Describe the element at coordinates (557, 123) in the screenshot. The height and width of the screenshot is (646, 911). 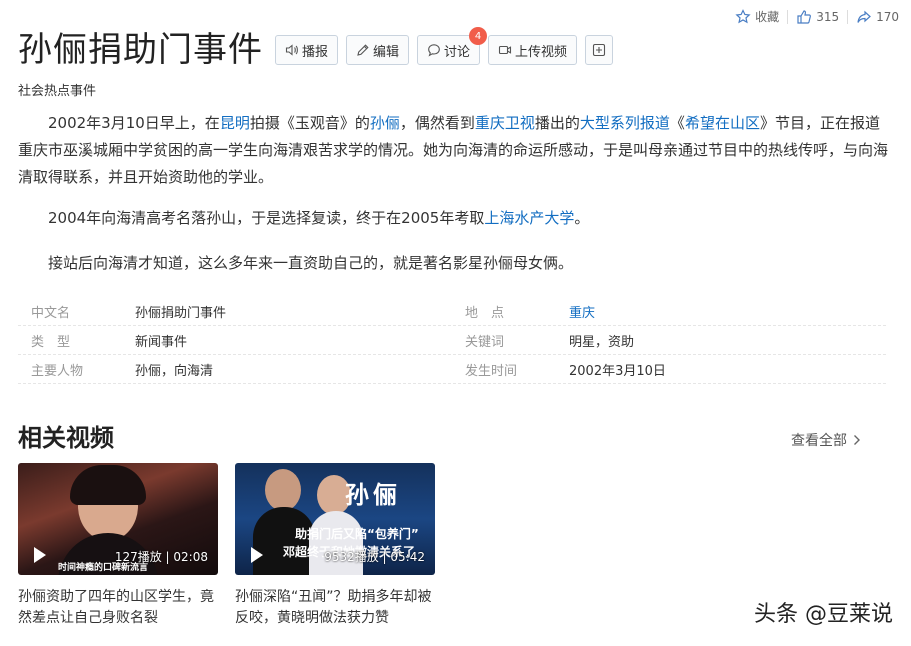
I see `text-span: 播出的` at that location.